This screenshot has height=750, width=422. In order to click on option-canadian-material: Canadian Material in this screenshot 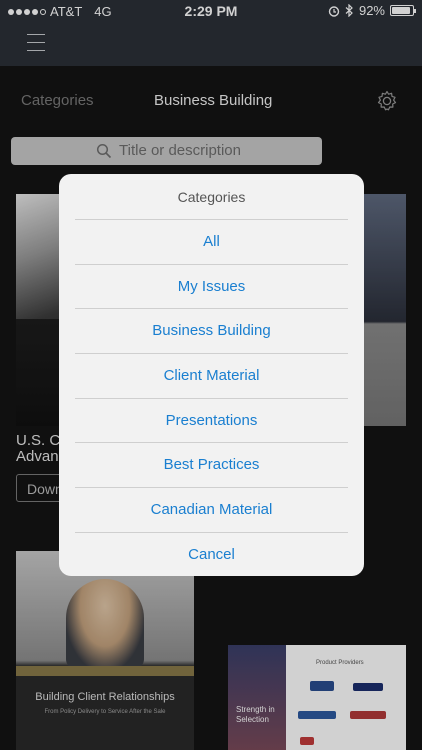, I will do `click(211, 509)`.